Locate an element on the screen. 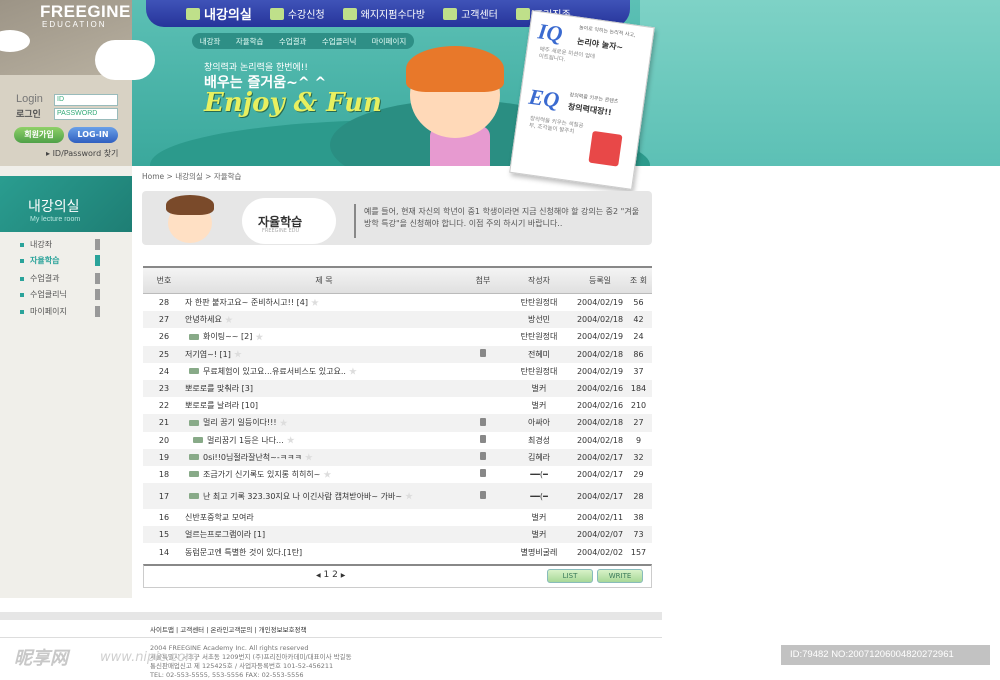  page-numbers: 1 2 is located at coordinates (331, 575).